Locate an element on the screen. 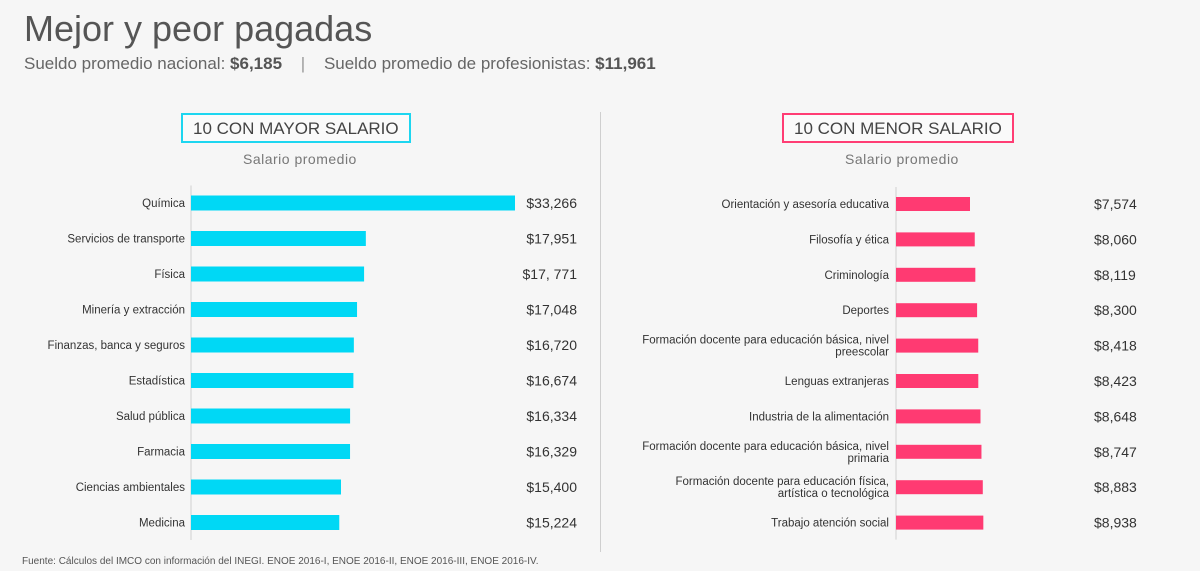 This screenshot has width=1200, height=571. bottom-value-label: $8,648 is located at coordinates (1115, 416).